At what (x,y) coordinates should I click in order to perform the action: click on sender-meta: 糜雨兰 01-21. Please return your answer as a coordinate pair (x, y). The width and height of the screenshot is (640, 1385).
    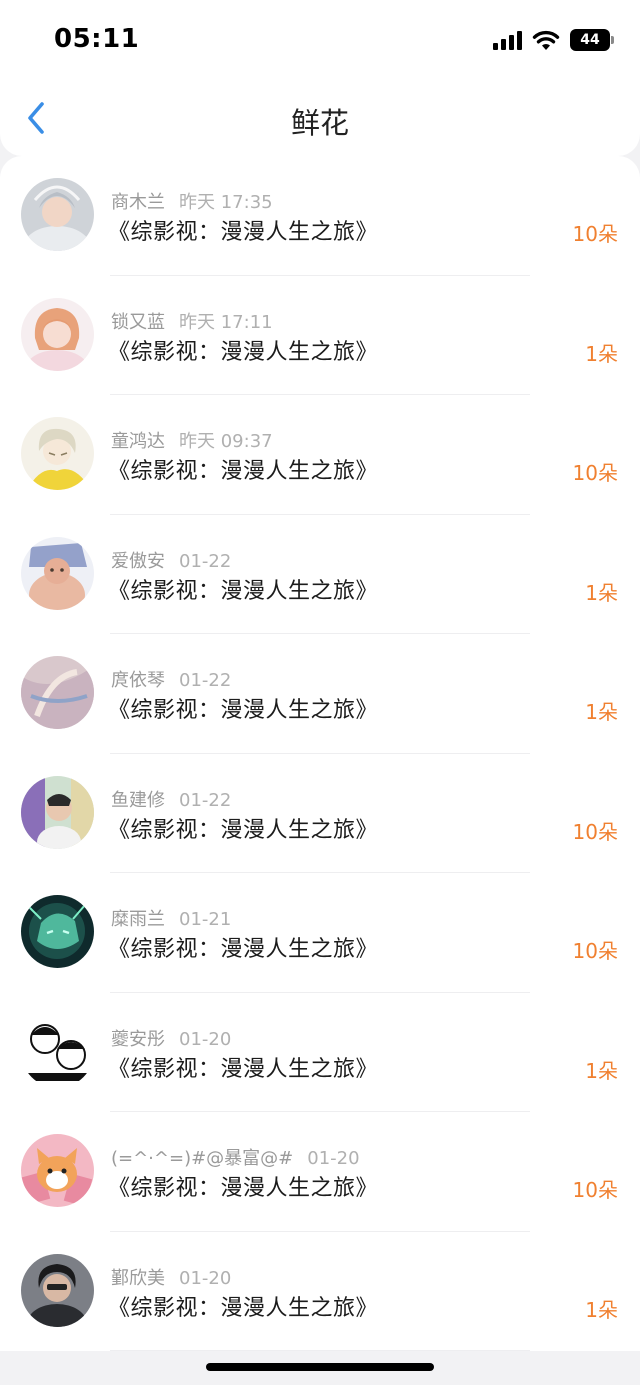
    Looking at the image, I should click on (171, 918).